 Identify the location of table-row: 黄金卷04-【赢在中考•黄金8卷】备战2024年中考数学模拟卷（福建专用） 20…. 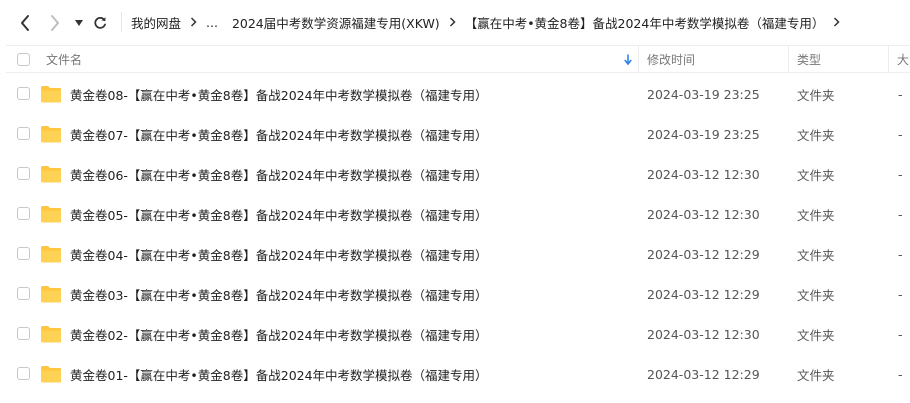
(458, 254).